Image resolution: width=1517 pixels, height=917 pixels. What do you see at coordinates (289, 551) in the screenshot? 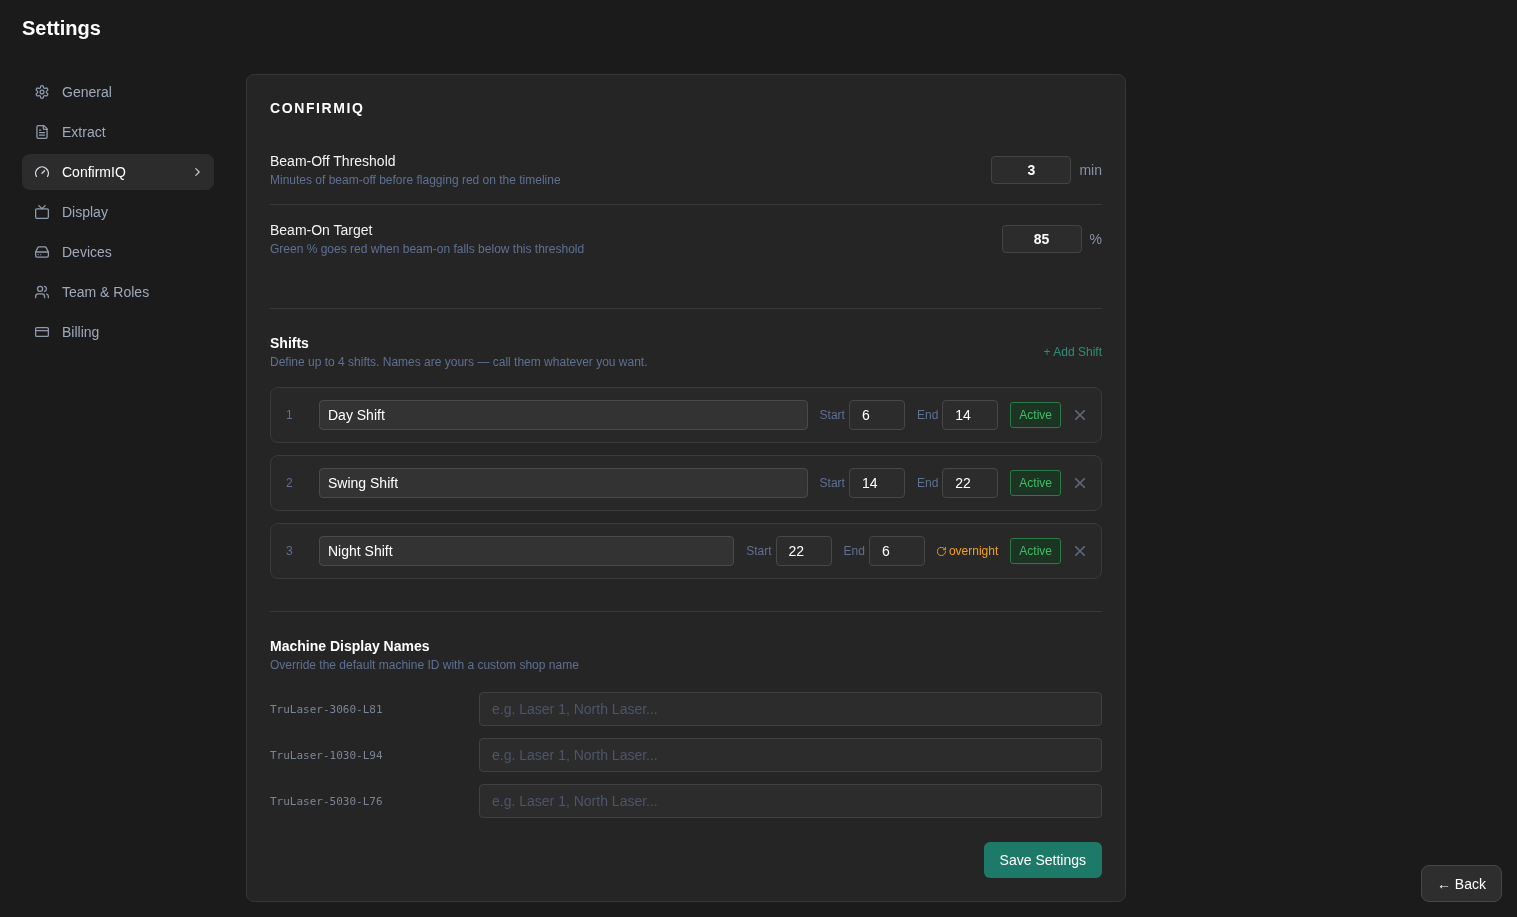
I see `shift-number: 3` at bounding box center [289, 551].